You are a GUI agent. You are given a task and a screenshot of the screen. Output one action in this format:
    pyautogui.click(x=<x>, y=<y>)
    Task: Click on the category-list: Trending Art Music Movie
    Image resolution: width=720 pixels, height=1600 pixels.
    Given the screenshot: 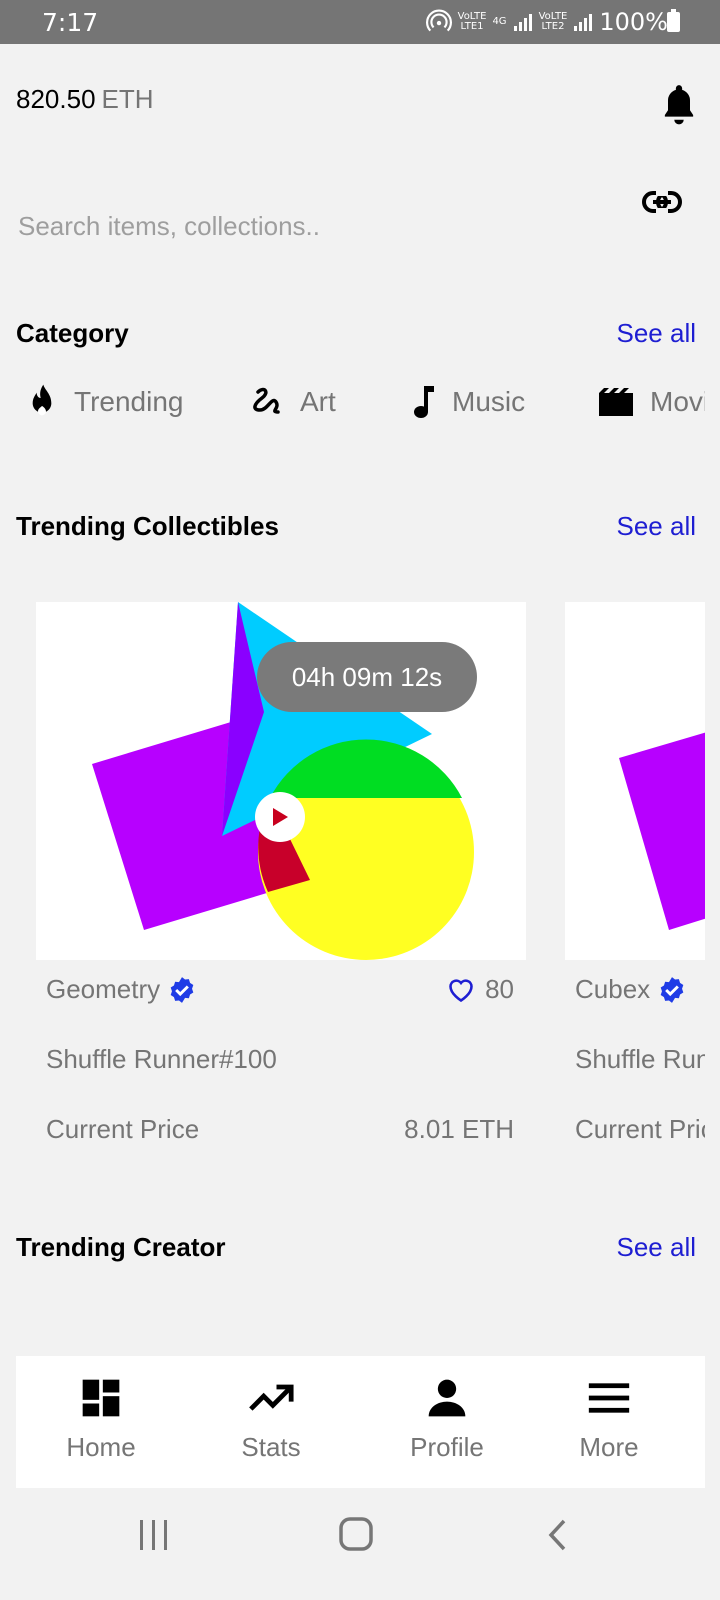 What is the action you would take?
    pyautogui.click(x=352, y=402)
    